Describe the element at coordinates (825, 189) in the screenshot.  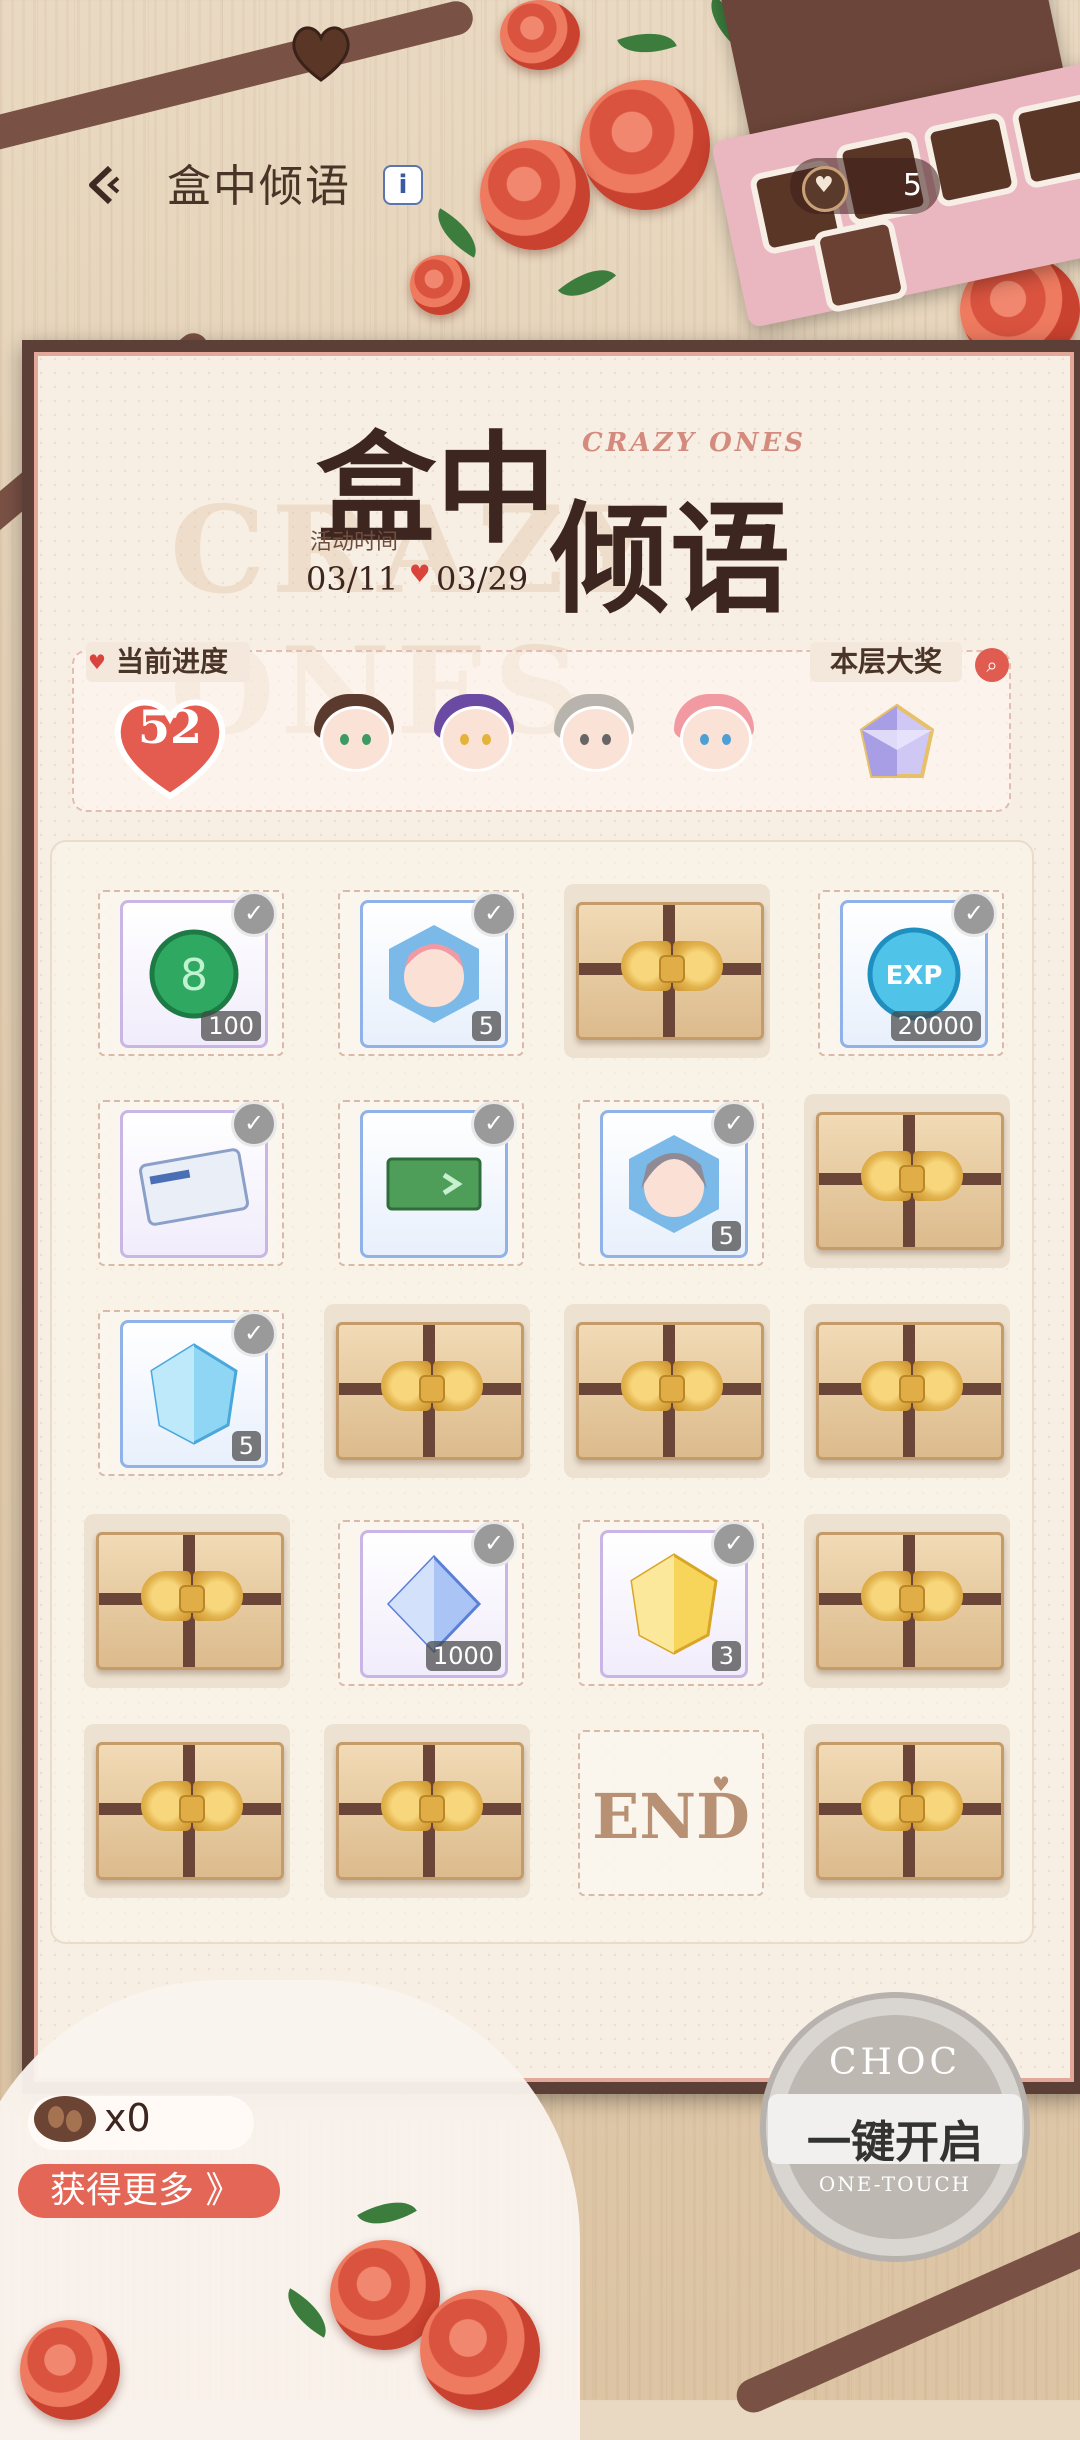
I see `heart-chocolate-icon` at that location.